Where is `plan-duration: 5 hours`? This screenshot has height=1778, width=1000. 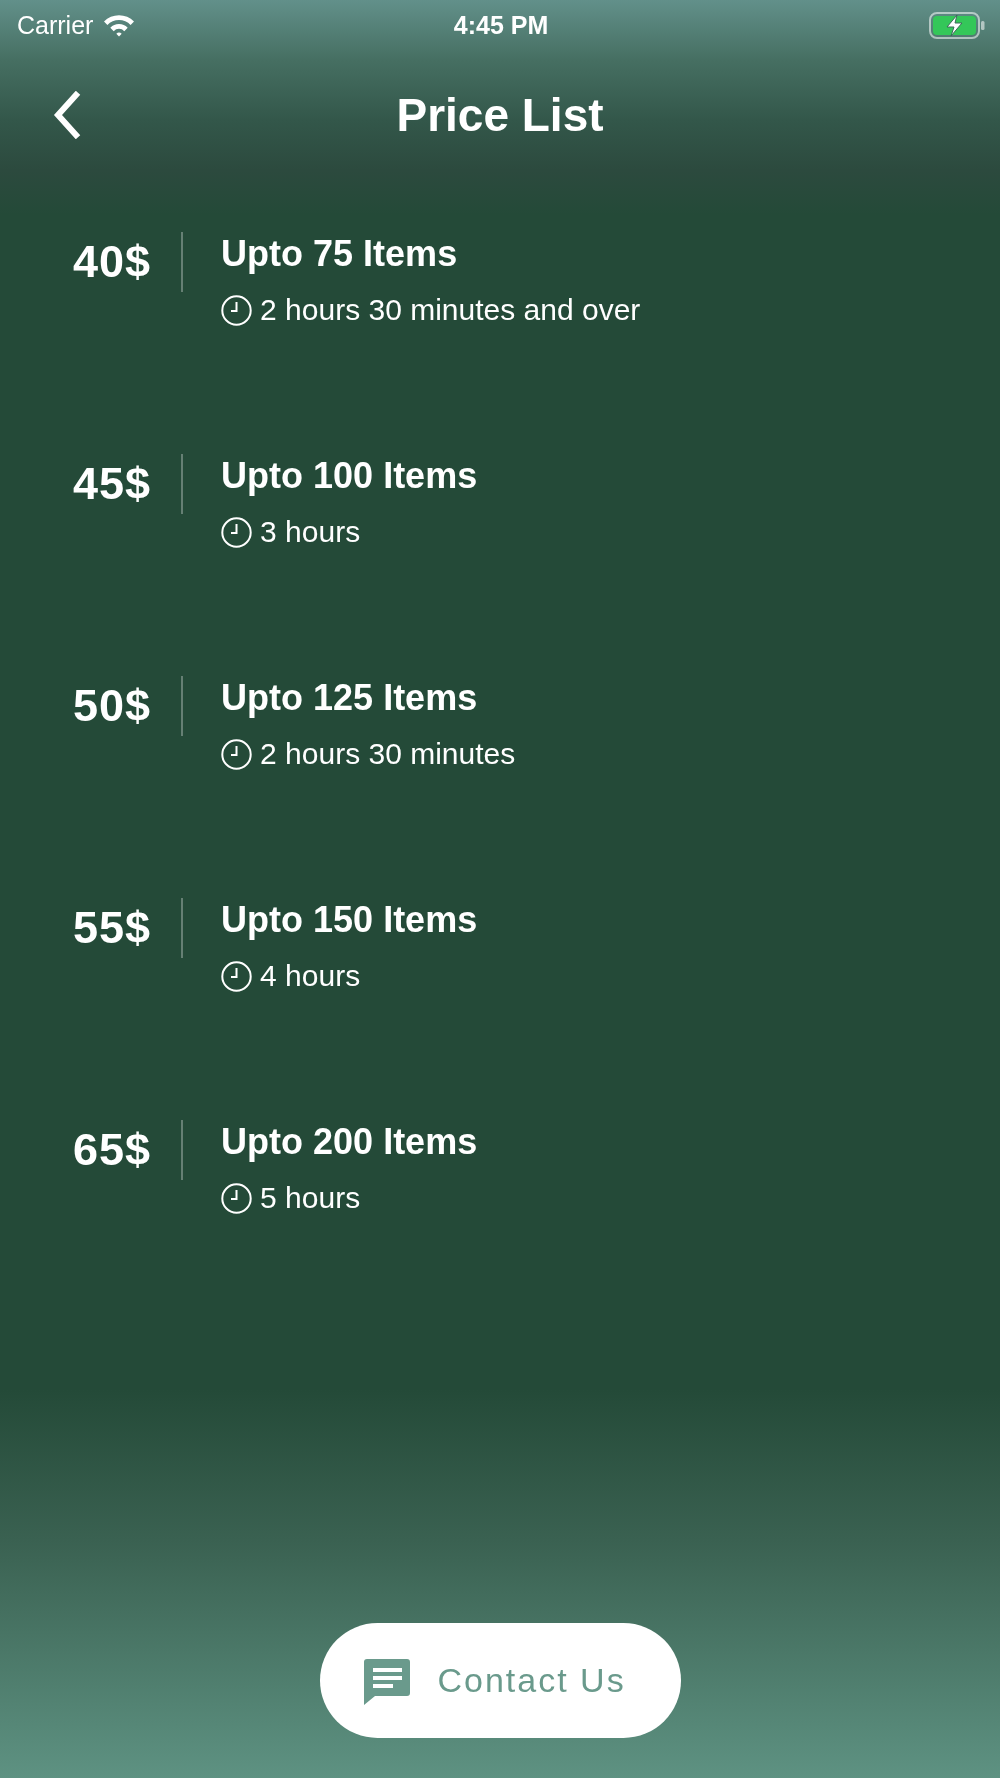
plan-duration: 5 hours is located at coordinates (310, 1198).